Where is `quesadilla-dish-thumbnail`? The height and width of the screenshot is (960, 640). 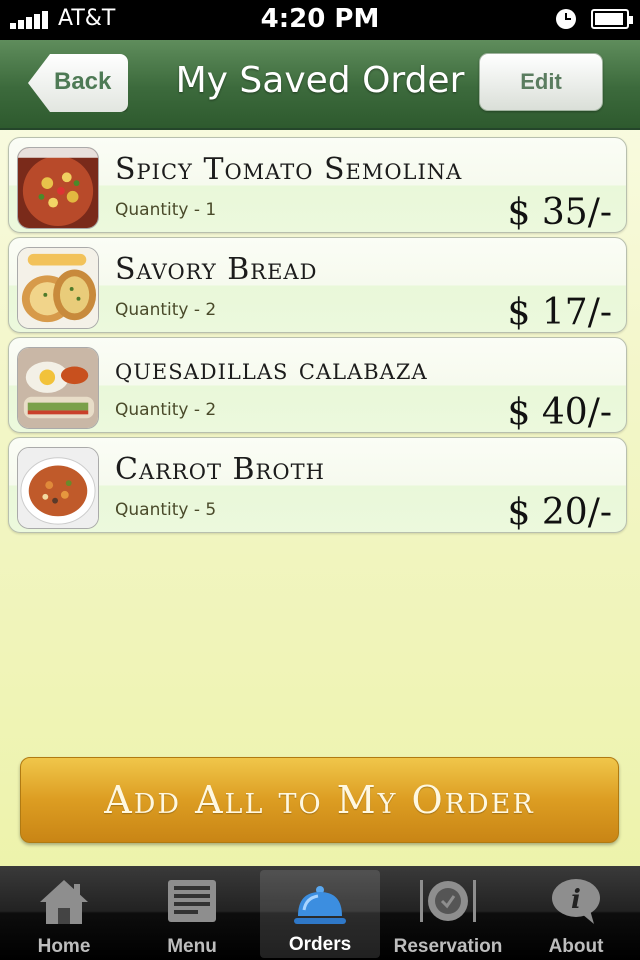
quesadilla-dish-thumbnail is located at coordinates (58, 388).